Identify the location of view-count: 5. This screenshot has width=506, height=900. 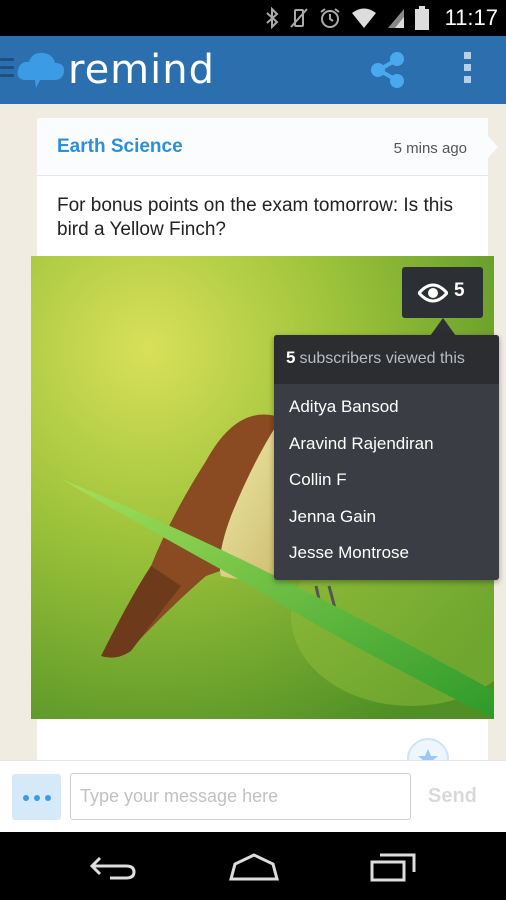
(459, 290).